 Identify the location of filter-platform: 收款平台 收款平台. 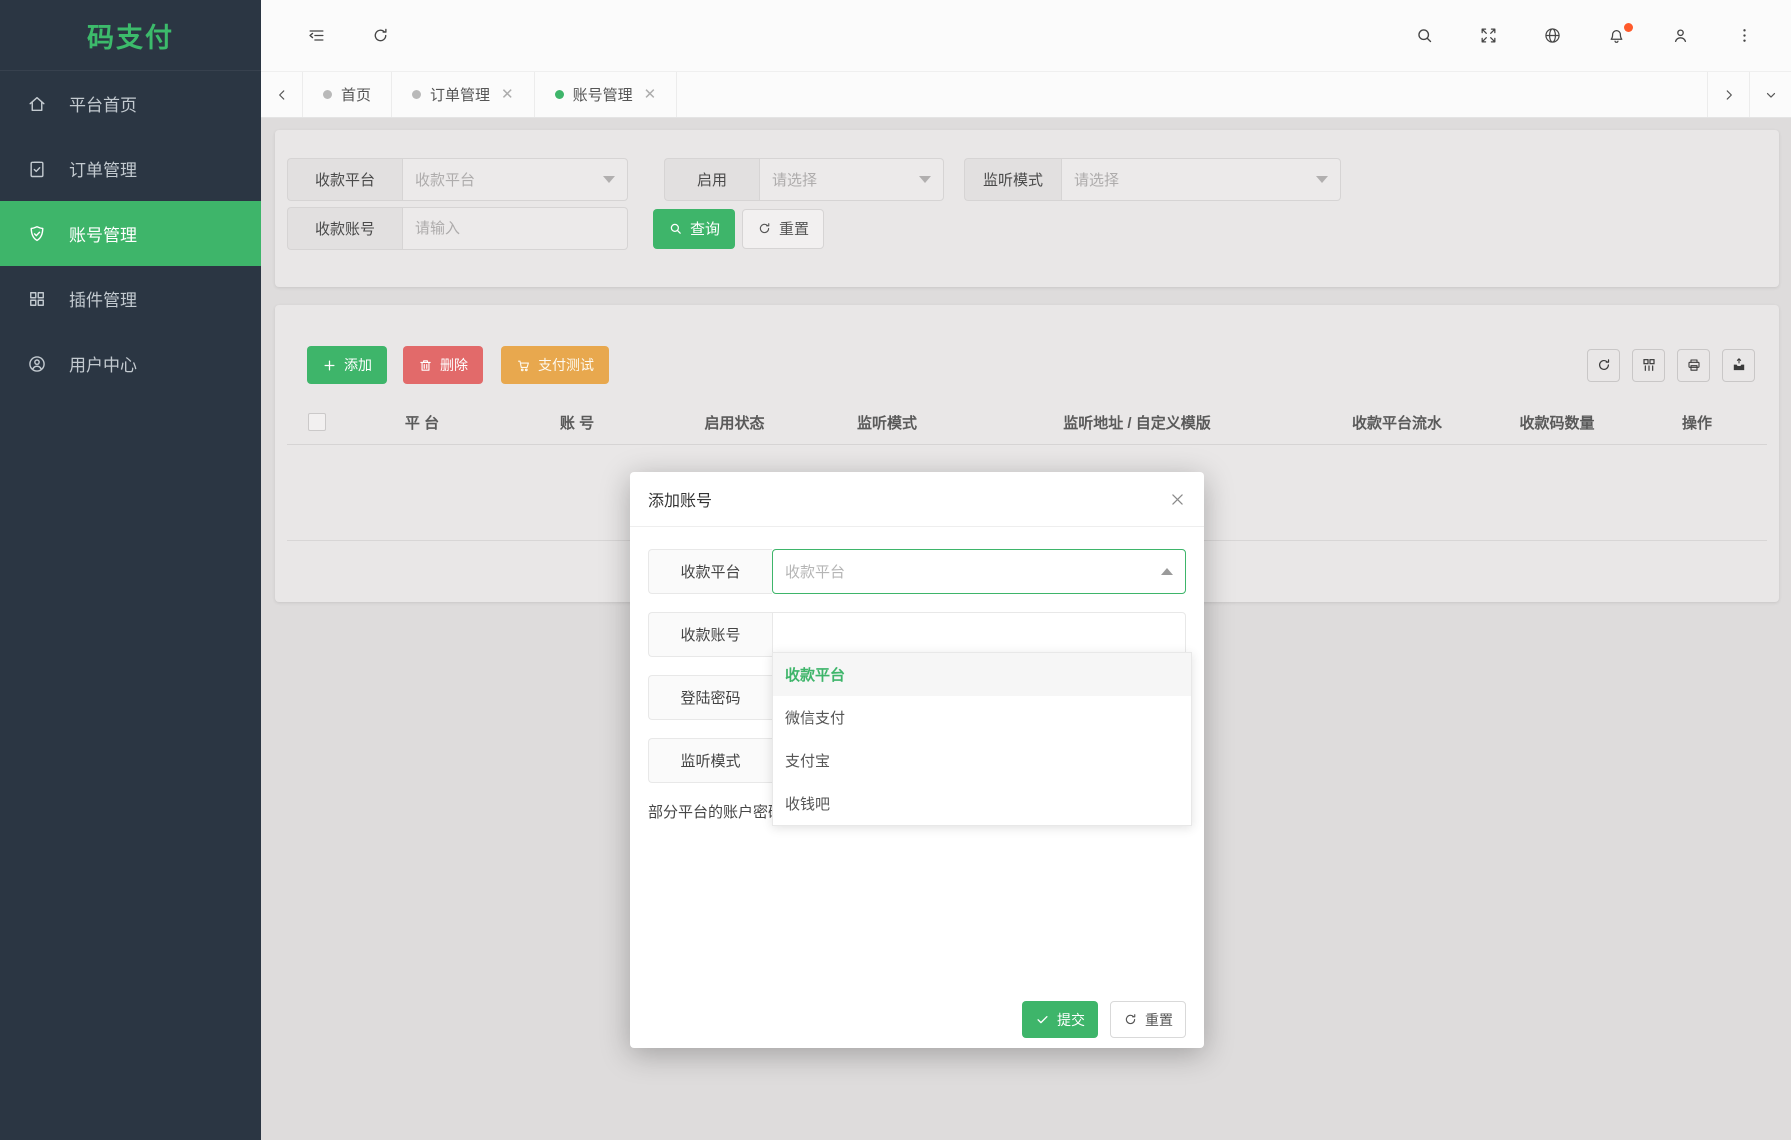
(457, 179).